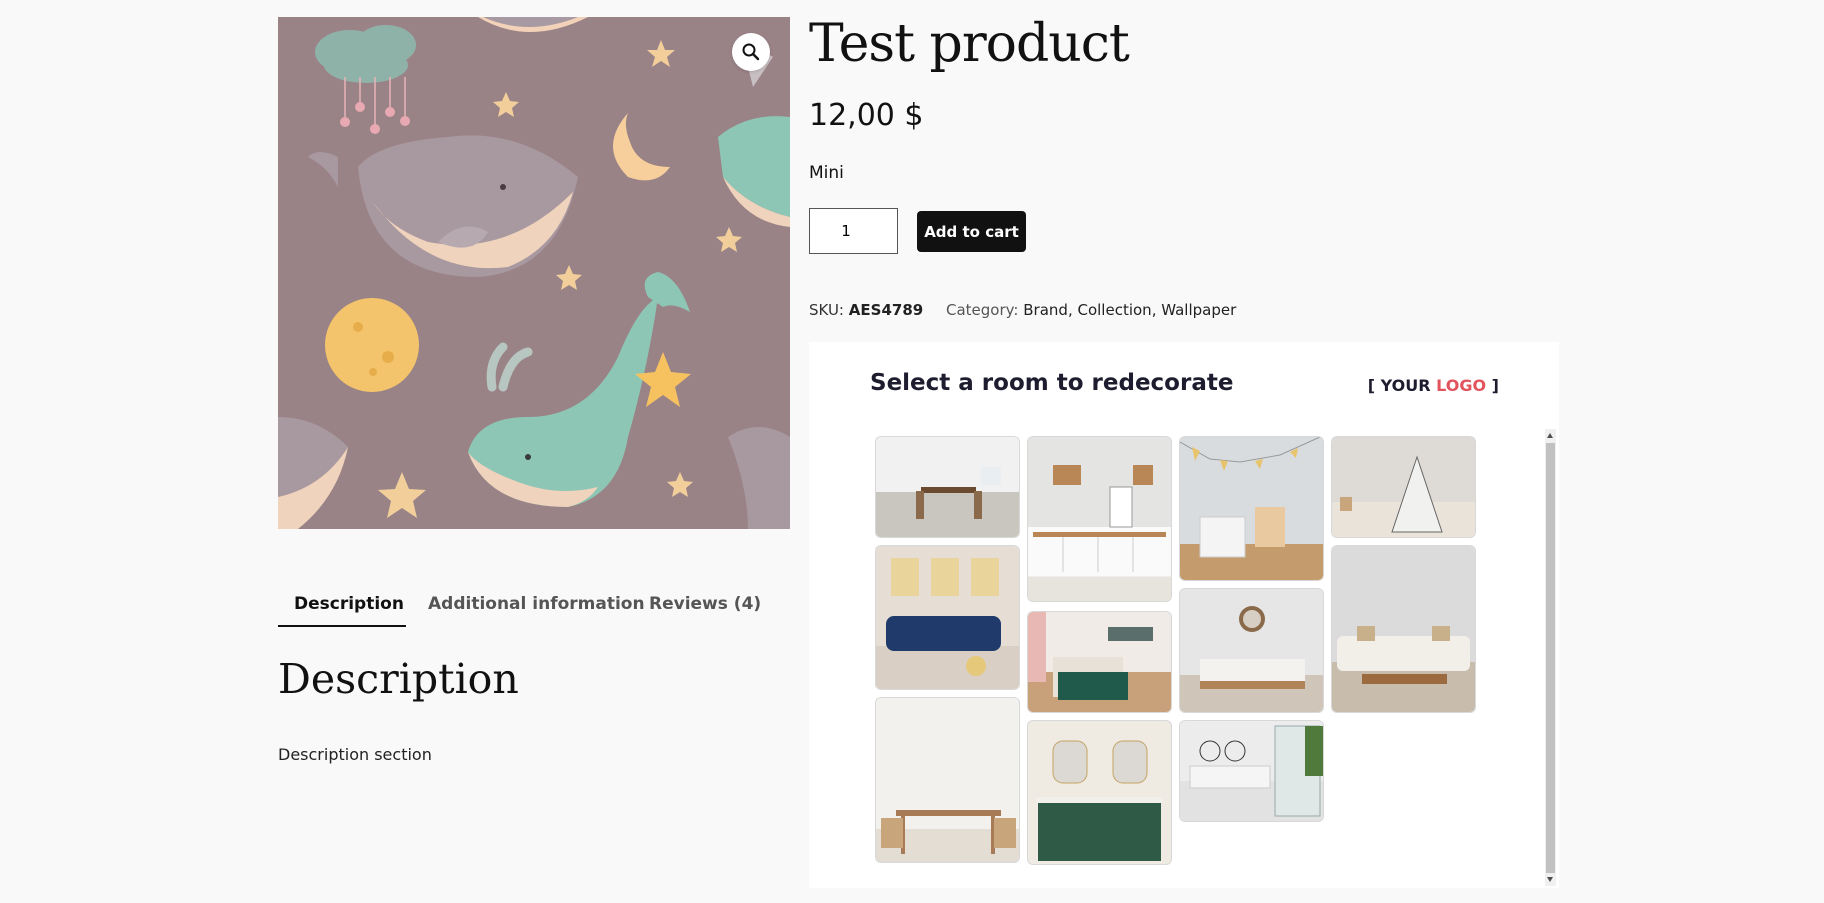  Describe the element at coordinates (1052, 383) in the screenshot. I see `room-widget-title: Select a room to redecorate` at that location.